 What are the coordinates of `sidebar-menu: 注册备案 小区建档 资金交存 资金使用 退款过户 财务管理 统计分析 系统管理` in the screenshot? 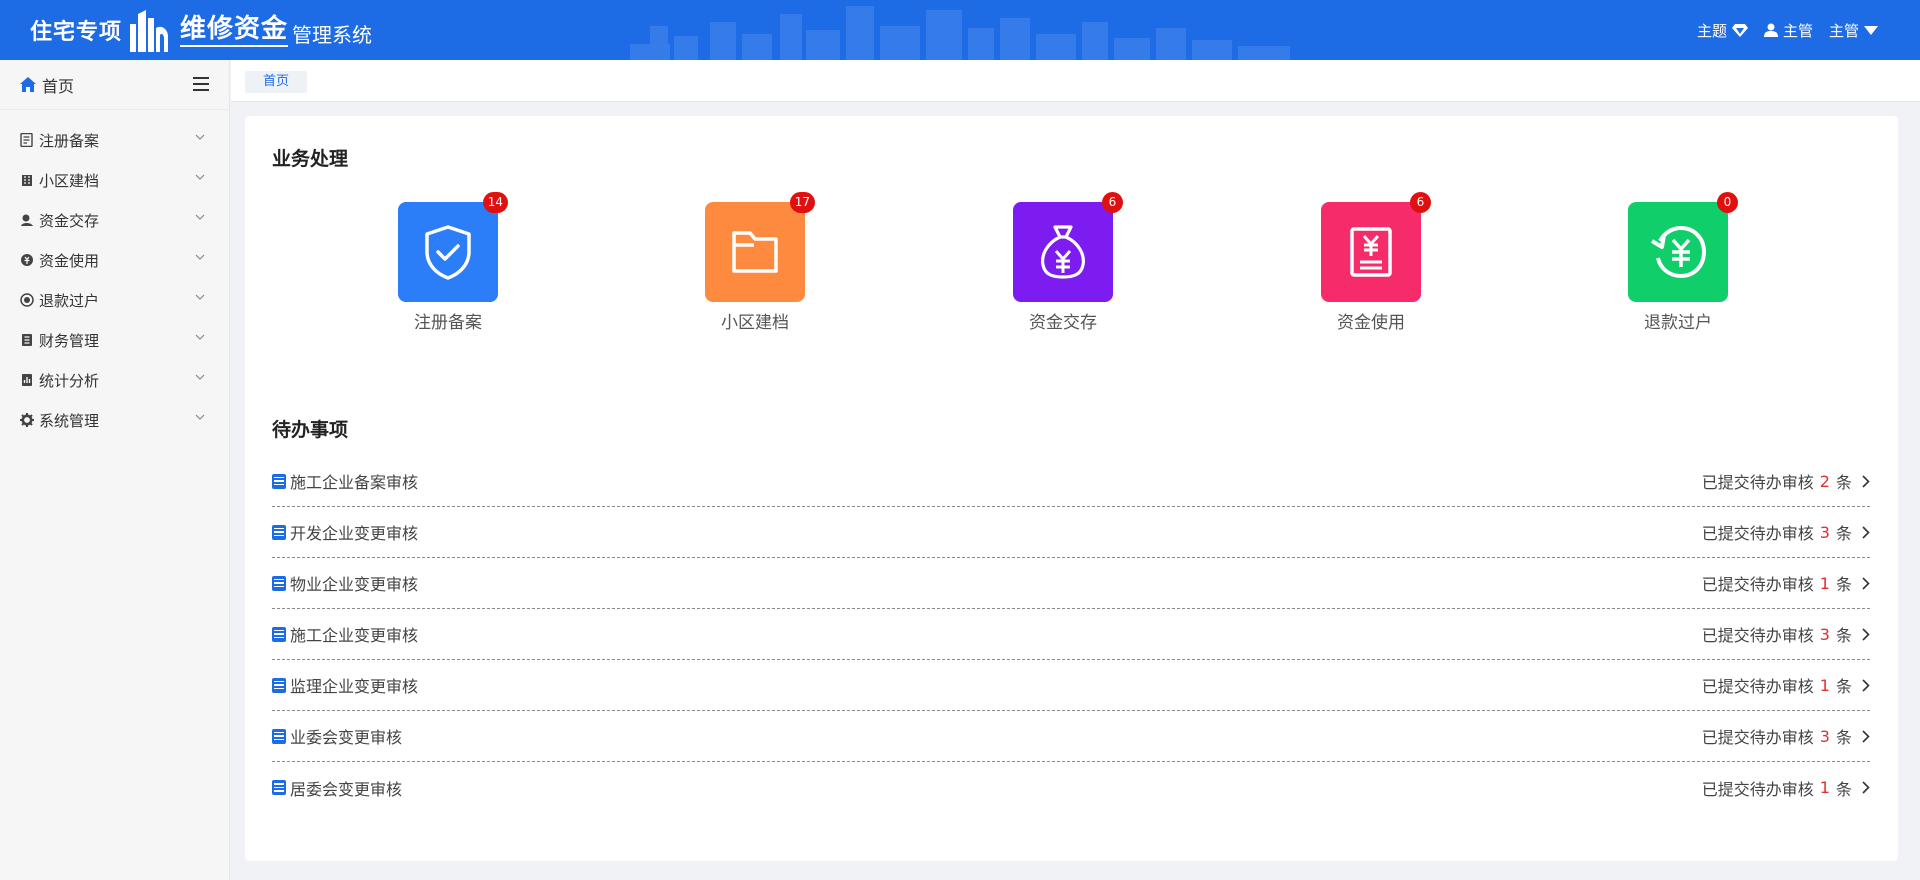 It's located at (114, 275).